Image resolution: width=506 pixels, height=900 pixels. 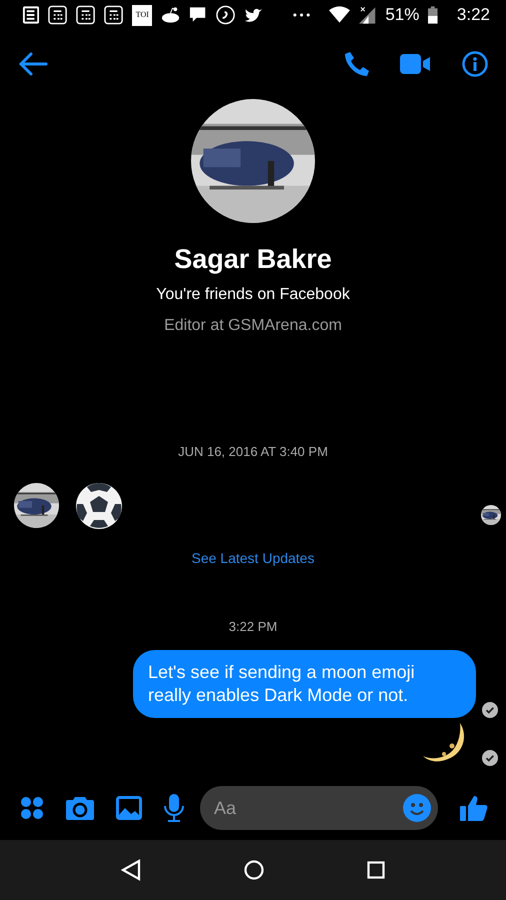 What do you see at coordinates (131, 870) in the screenshot?
I see `back-nav-icon` at bounding box center [131, 870].